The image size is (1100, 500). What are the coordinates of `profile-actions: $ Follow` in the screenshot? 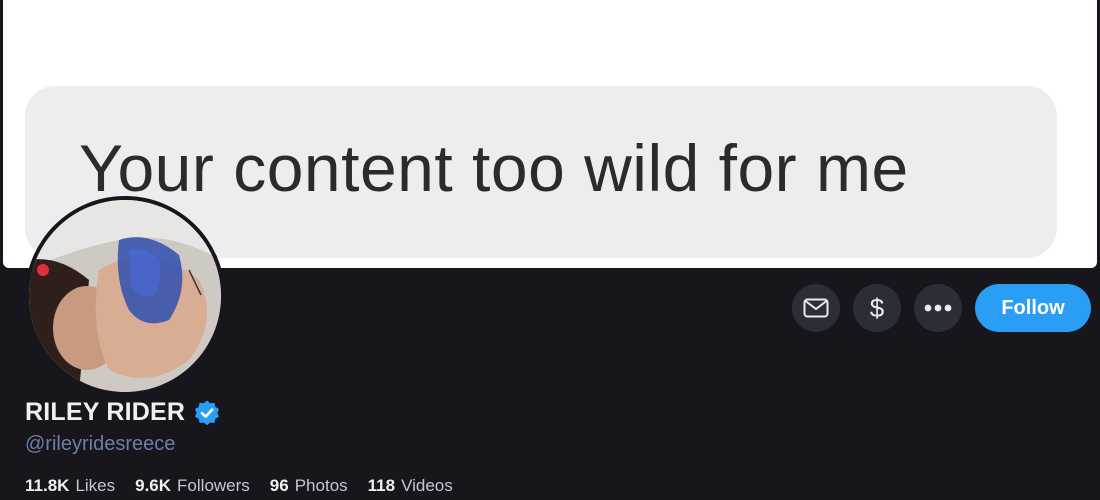 It's located at (941, 308).